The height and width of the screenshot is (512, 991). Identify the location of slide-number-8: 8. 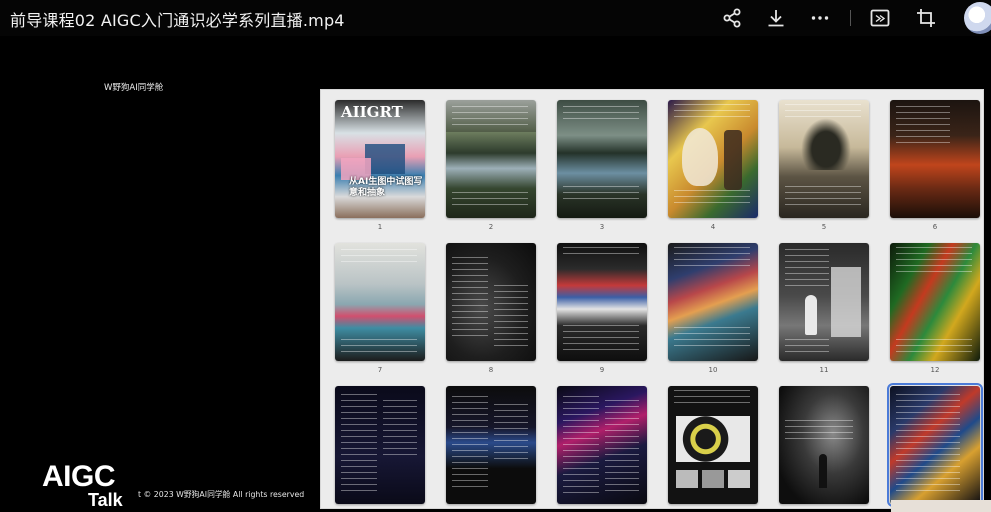
(491, 370).